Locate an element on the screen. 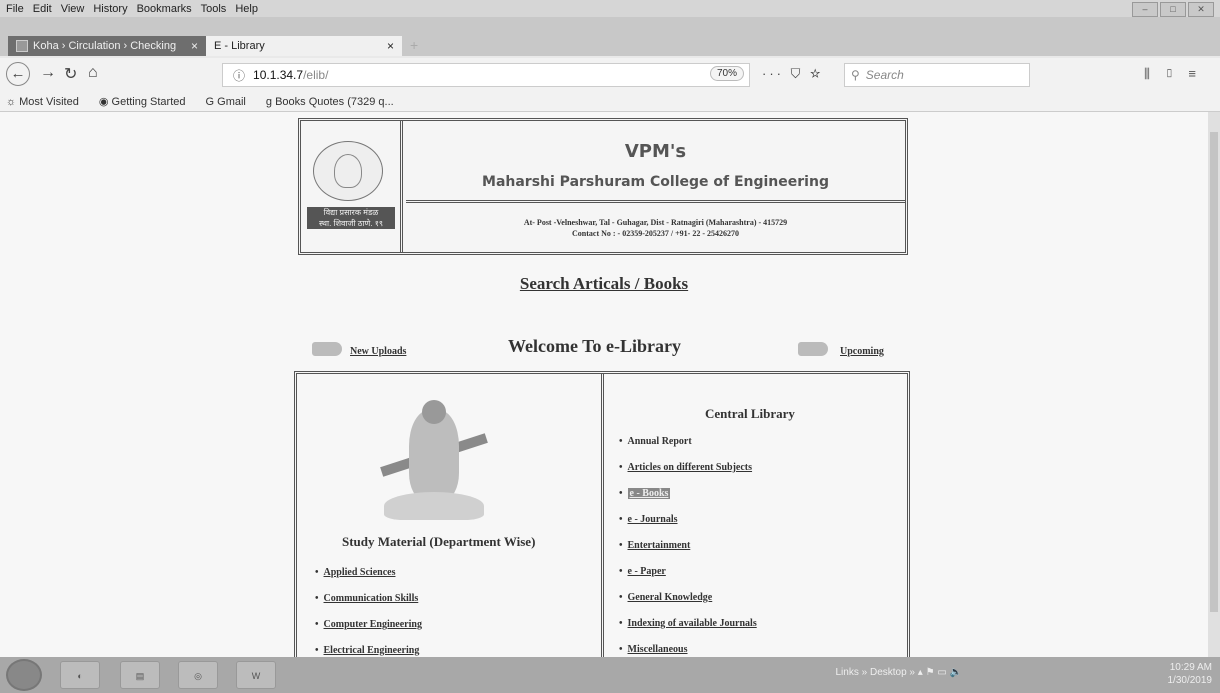 The width and height of the screenshot is (1220, 693). tab-koha-close-icon: × is located at coordinates (194, 46).